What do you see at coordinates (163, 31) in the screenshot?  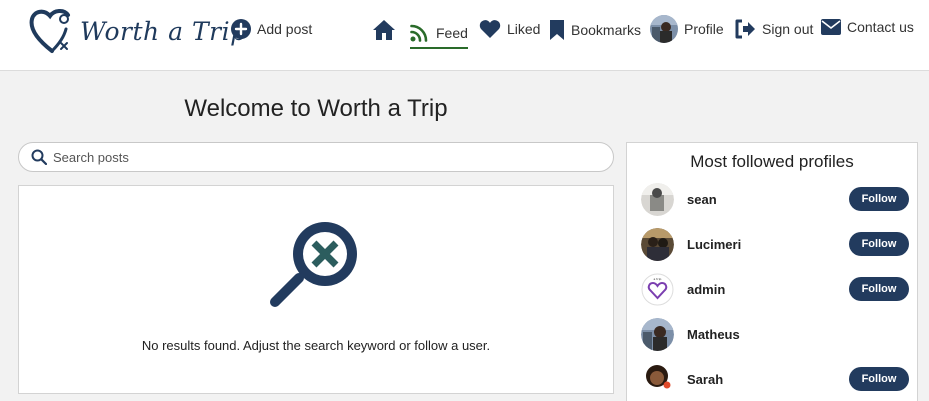 I see `brand-name: Worth a Trip` at bounding box center [163, 31].